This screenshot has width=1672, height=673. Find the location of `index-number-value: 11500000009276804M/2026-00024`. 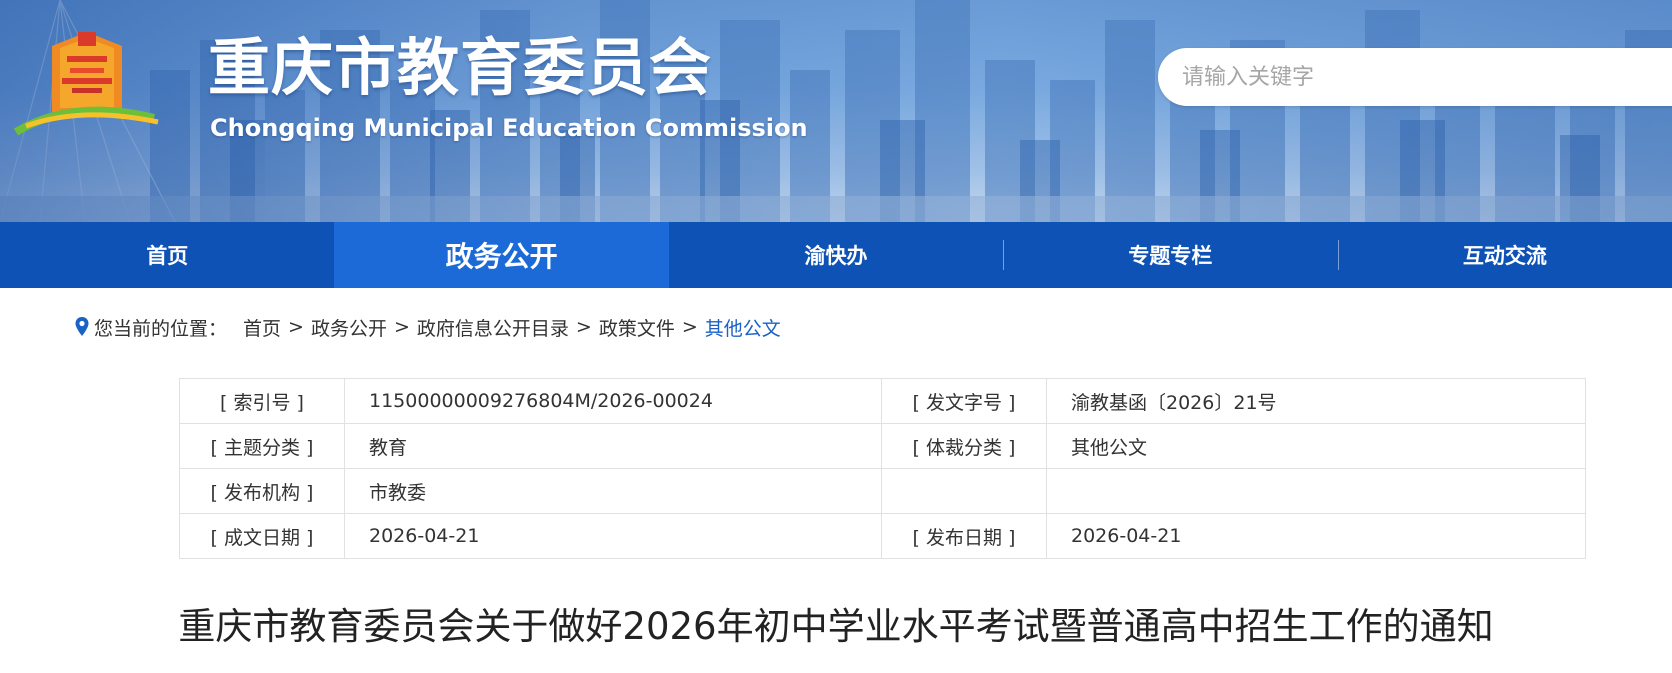

index-number-value: 11500000009276804M/2026-00024 is located at coordinates (613, 401).